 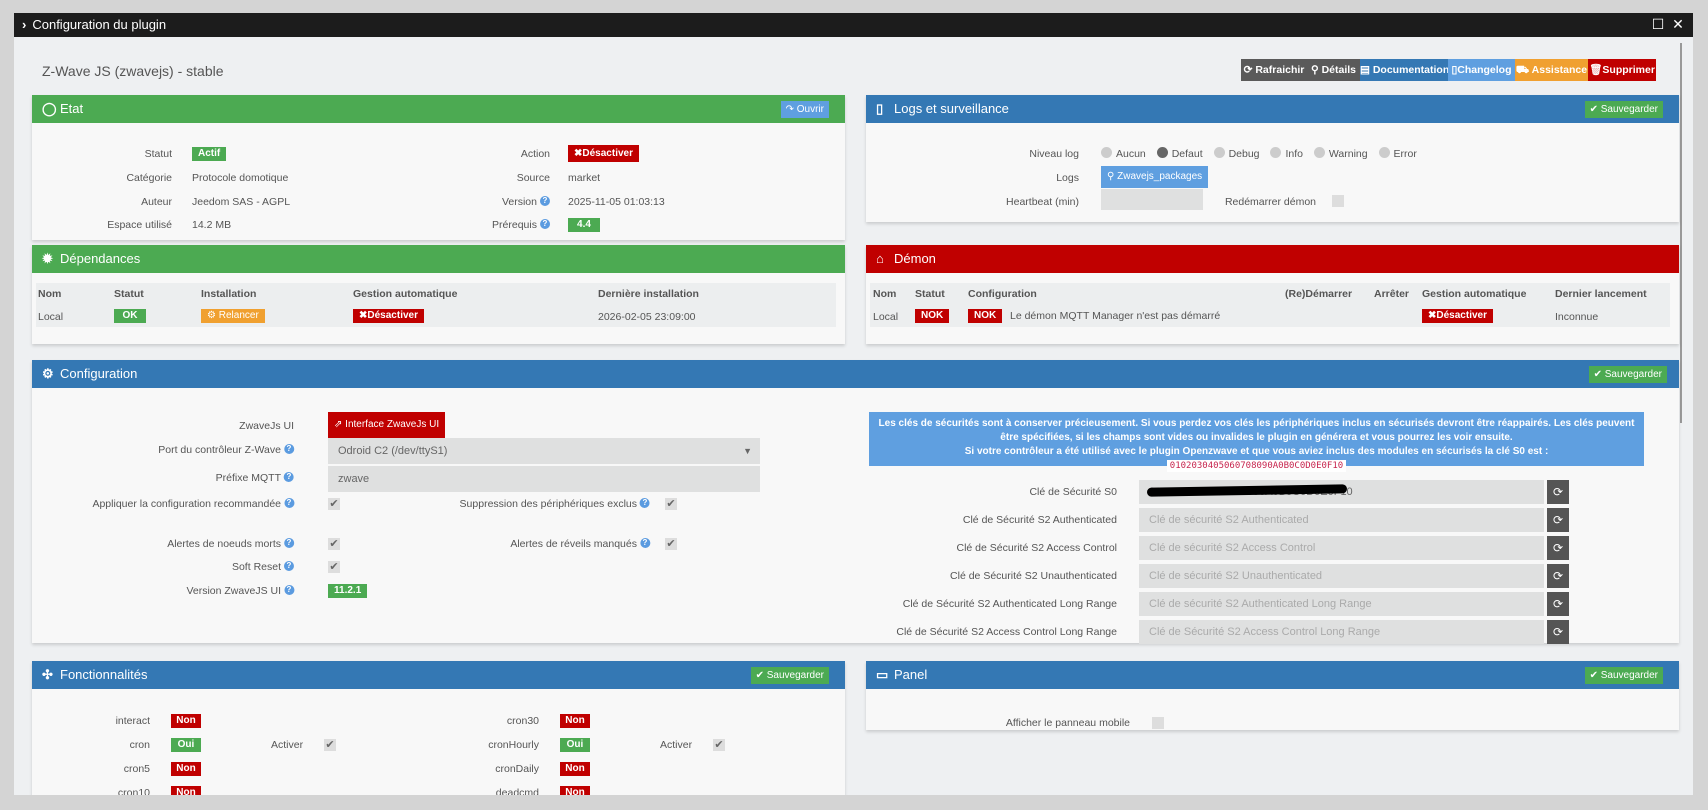 I want to click on cogs-icon: ⚙, so click(x=48, y=373).